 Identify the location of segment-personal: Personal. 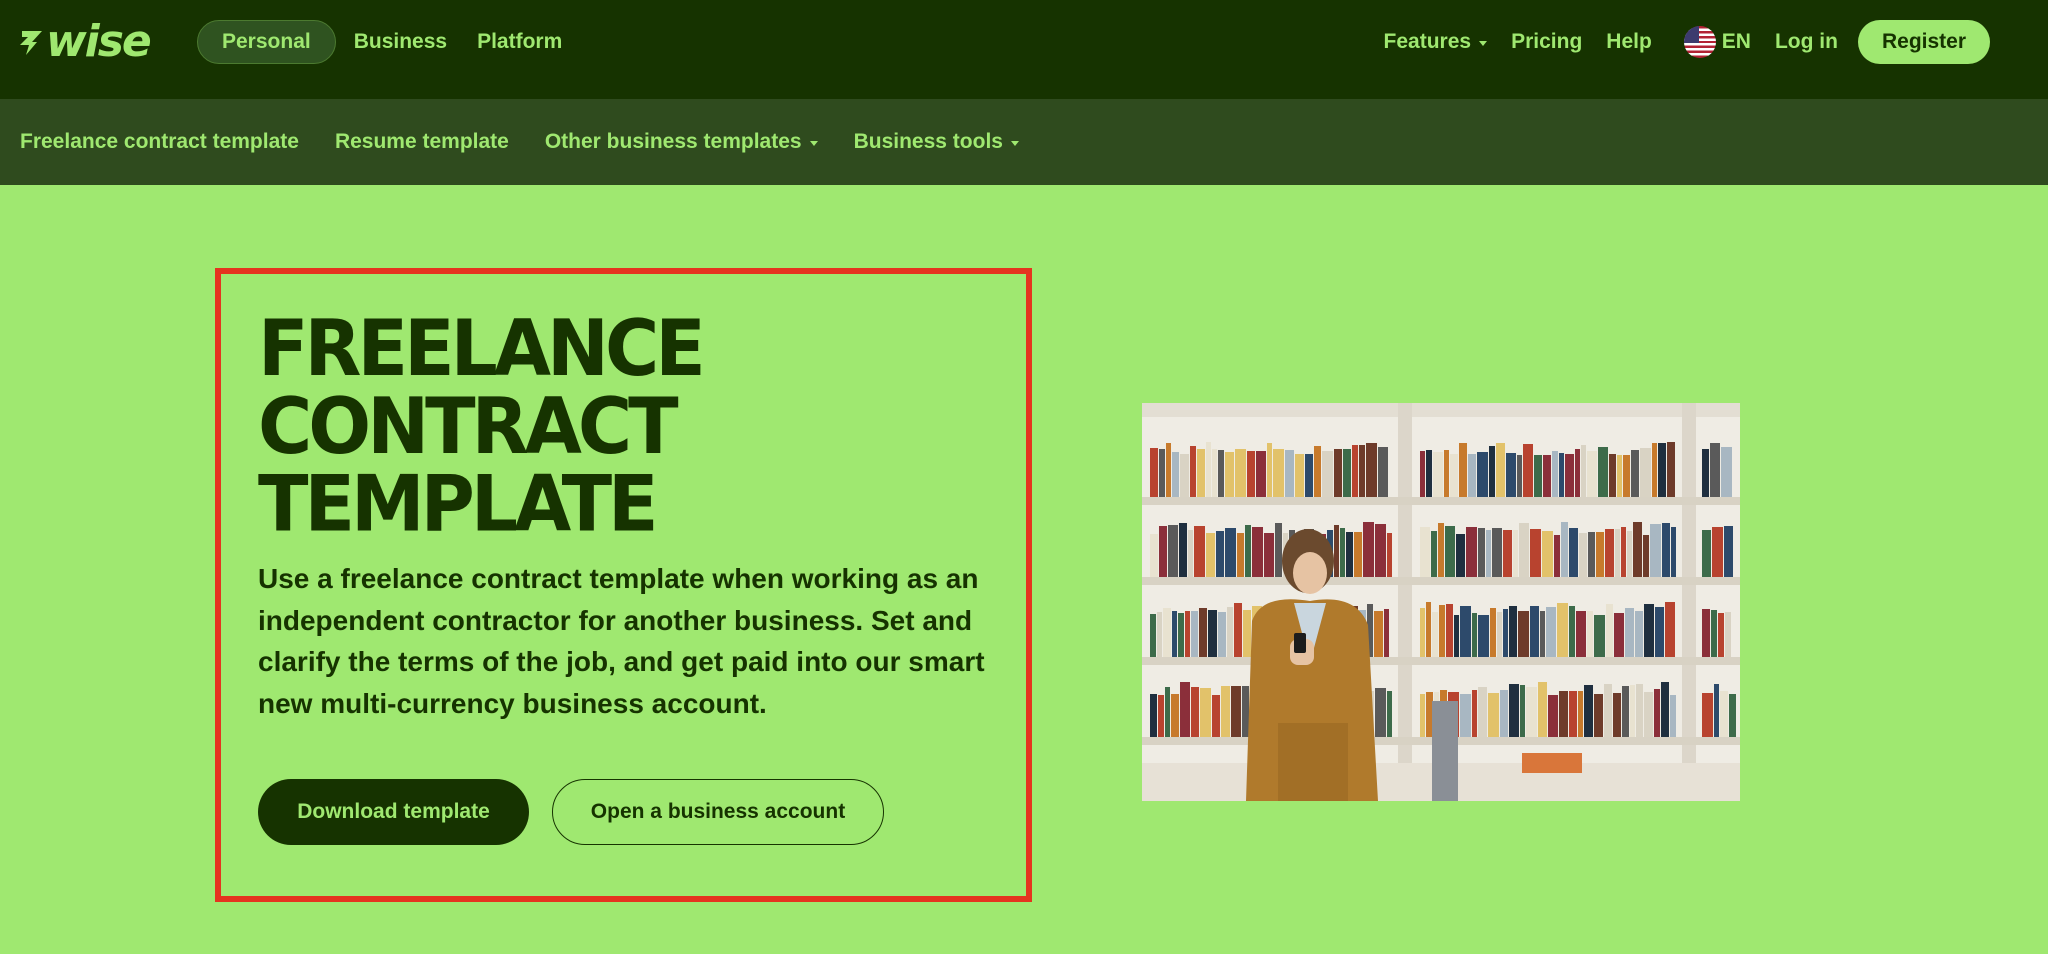
(266, 42).